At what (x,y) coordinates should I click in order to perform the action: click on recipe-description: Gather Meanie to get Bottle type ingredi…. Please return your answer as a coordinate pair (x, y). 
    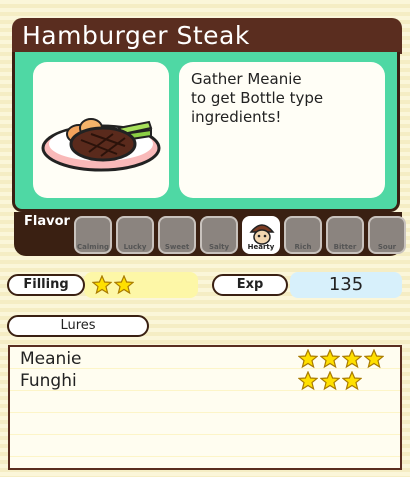
    Looking at the image, I should click on (282, 130).